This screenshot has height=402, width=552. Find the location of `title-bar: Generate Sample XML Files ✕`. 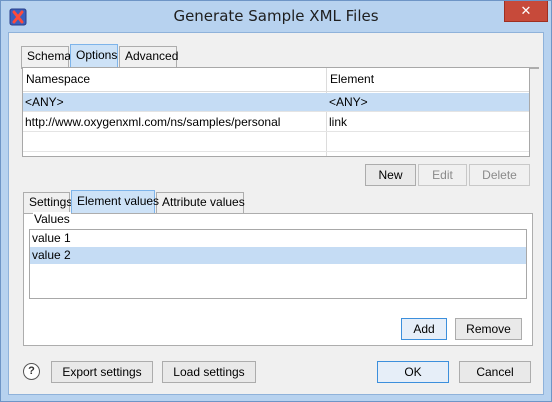

title-bar: Generate Sample XML Files ✕ is located at coordinates (276, 16).